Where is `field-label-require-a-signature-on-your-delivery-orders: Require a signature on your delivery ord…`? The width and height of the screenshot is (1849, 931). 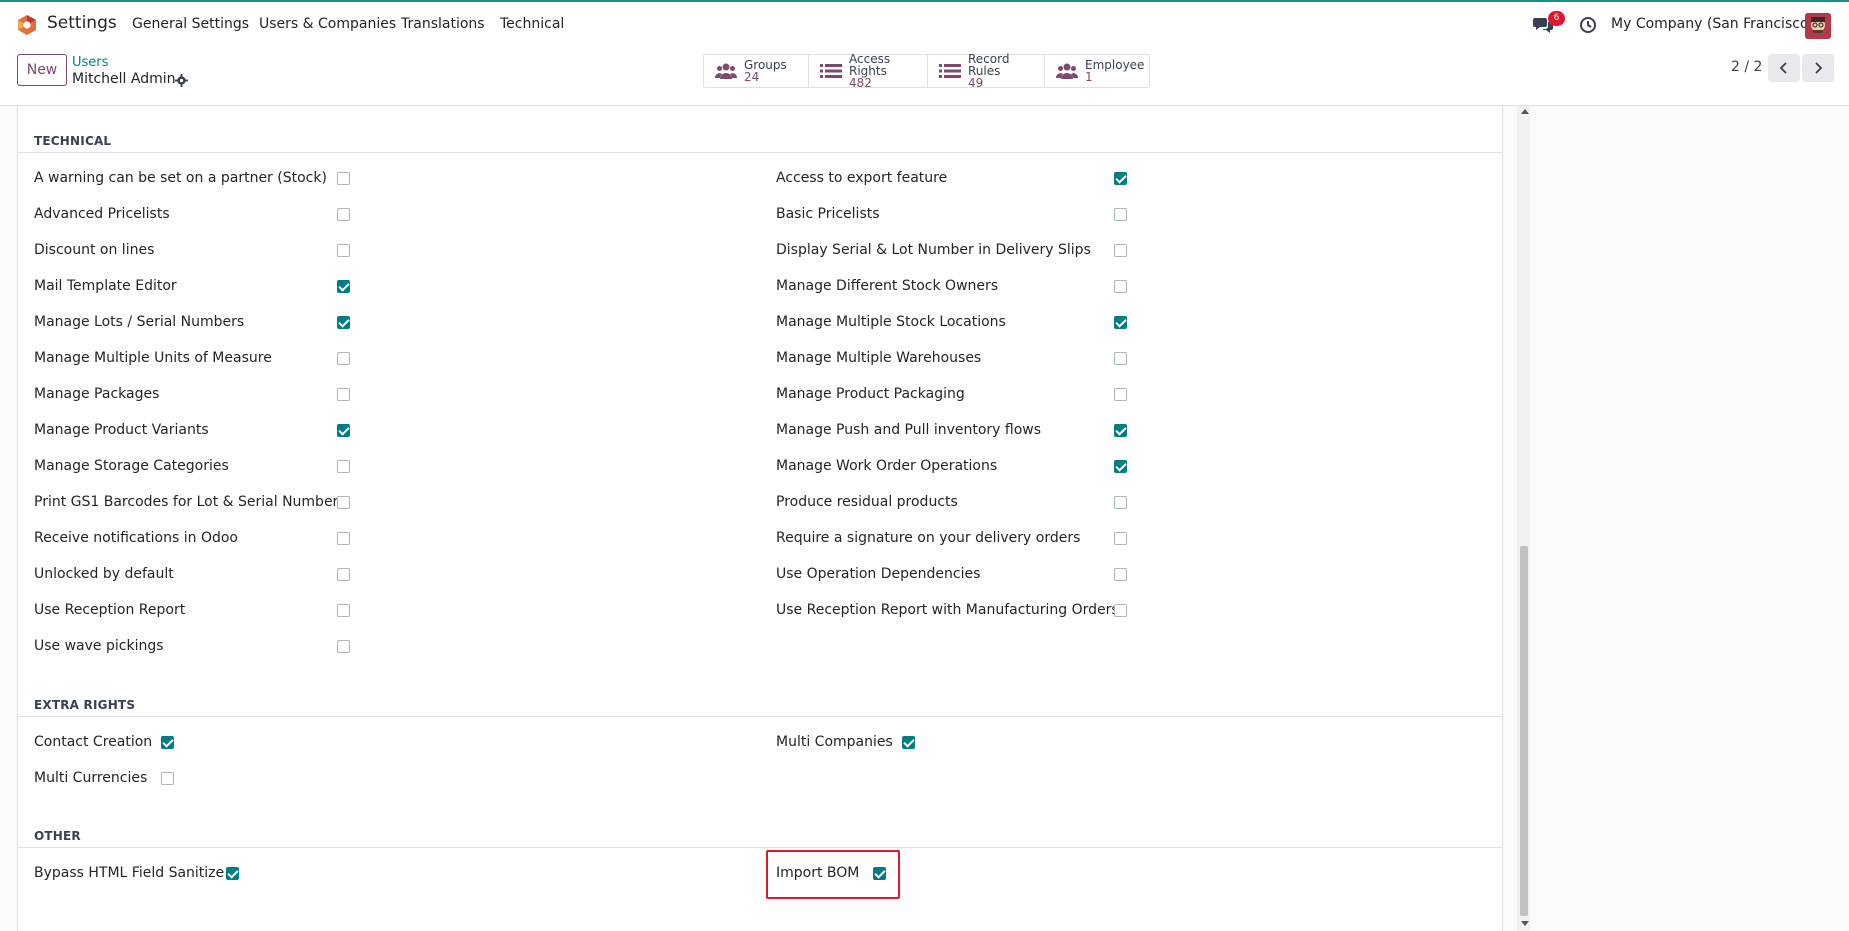
field-label-require-a-signature-on-your-delivery-orders: Require a signature on your delivery ord… is located at coordinates (928, 538).